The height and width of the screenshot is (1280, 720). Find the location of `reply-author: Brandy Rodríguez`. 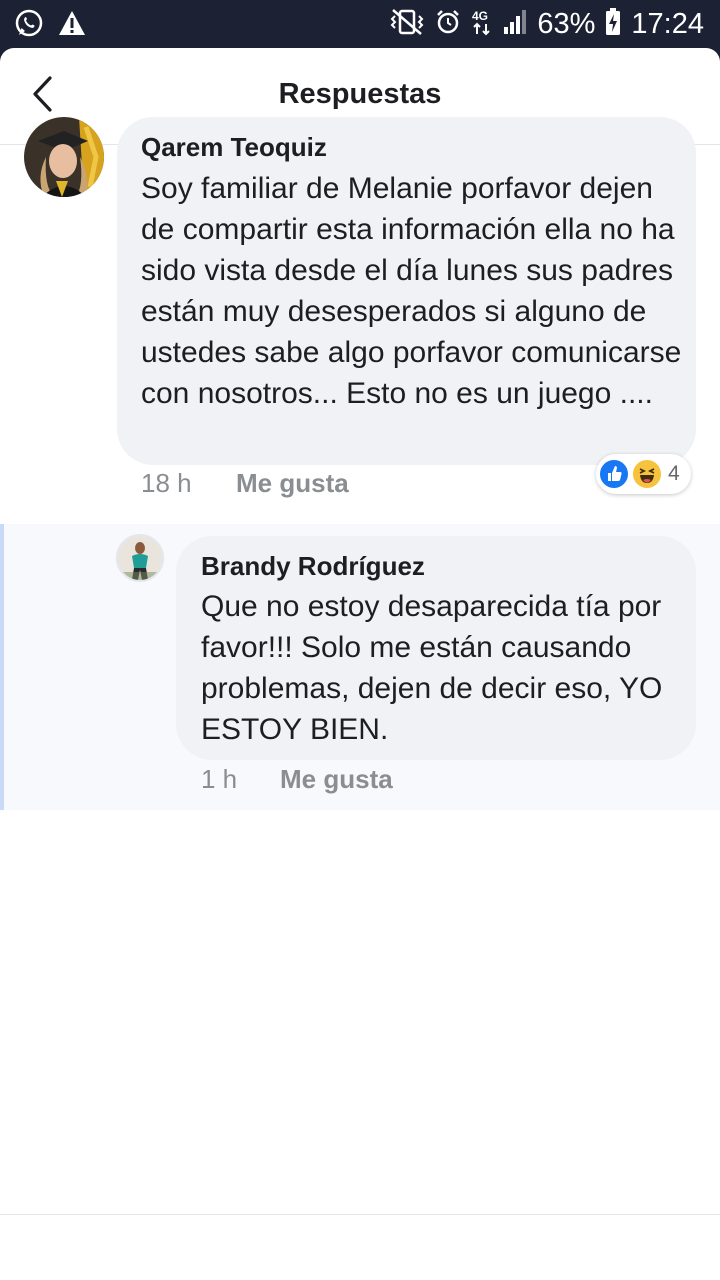

reply-author: Brandy Rodríguez is located at coordinates (313, 566).